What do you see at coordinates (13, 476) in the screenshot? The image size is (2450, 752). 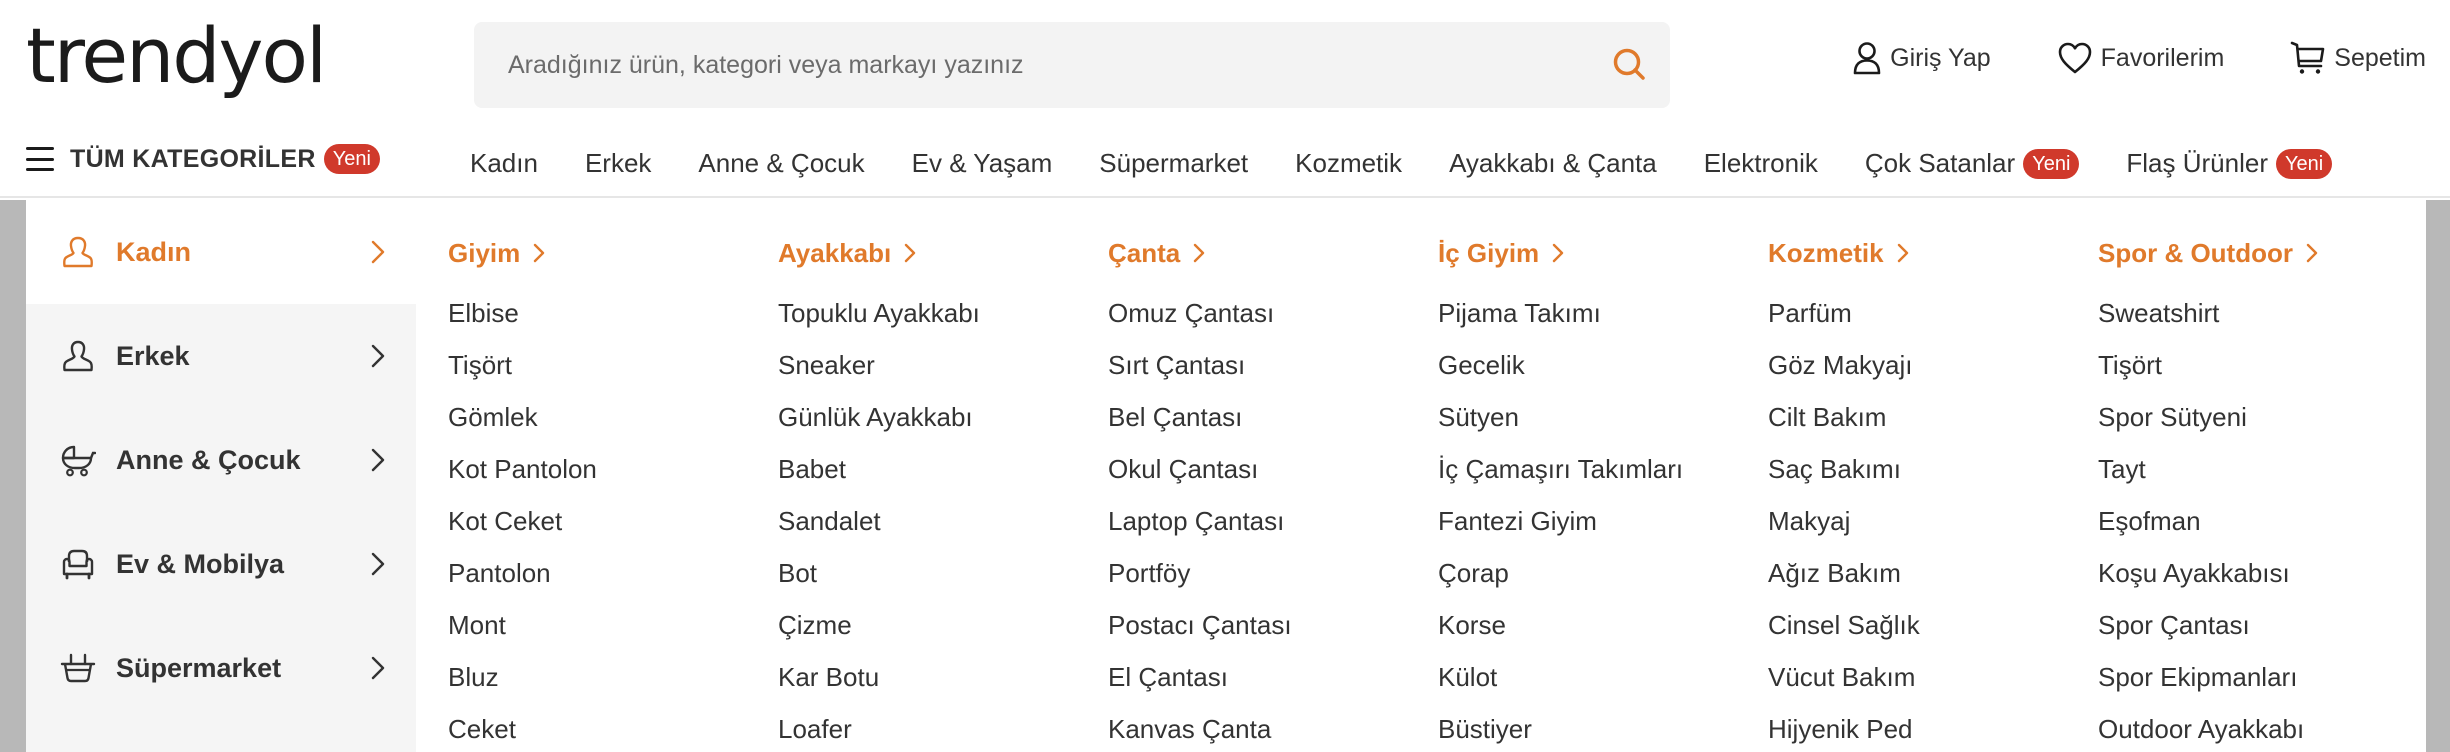 I see `page-overlay-left` at bounding box center [13, 476].